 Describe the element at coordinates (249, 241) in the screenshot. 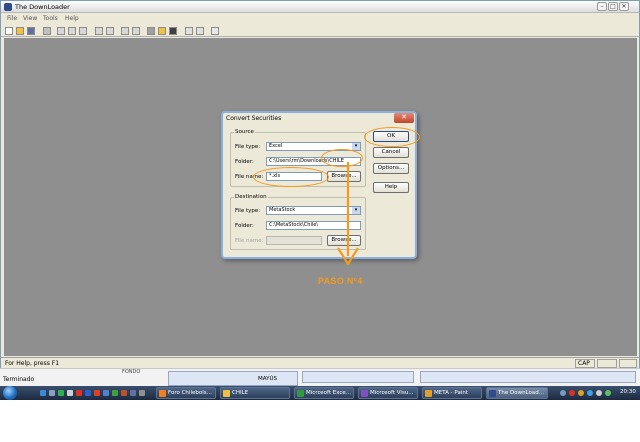

I see `destination-file-name-label: File name:` at that location.